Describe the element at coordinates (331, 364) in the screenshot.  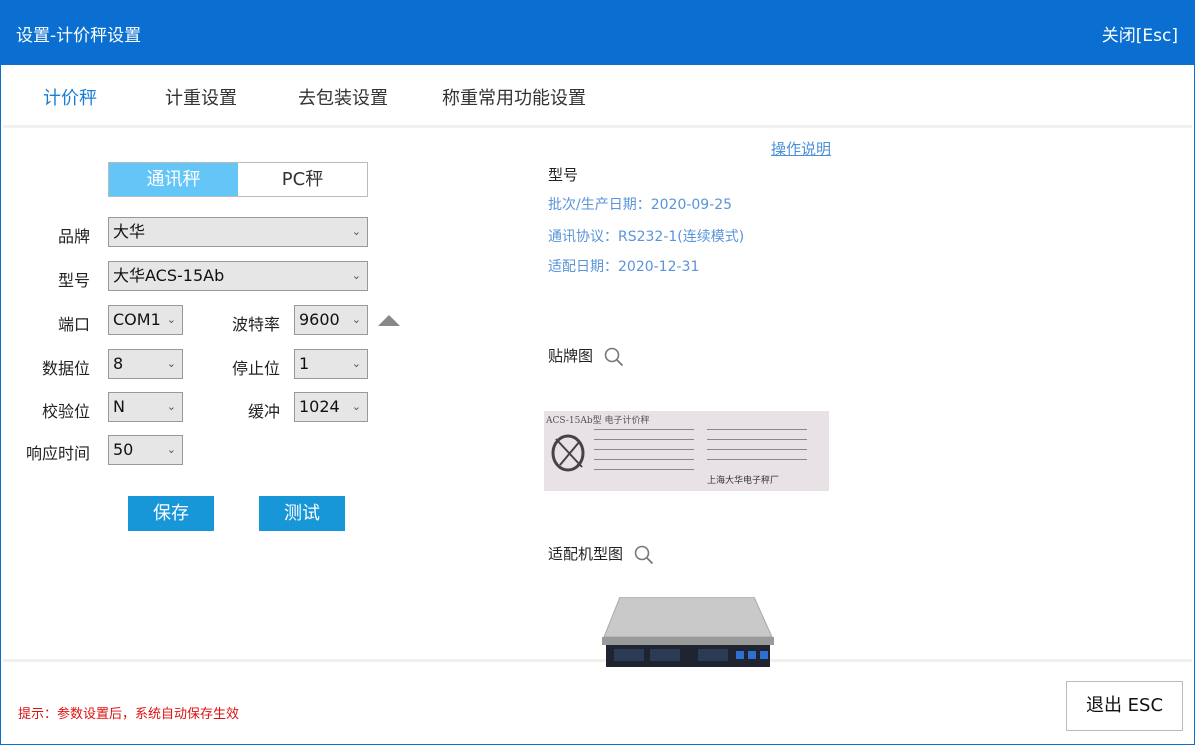
I see `stopbits-select: 1 ⌄` at that location.